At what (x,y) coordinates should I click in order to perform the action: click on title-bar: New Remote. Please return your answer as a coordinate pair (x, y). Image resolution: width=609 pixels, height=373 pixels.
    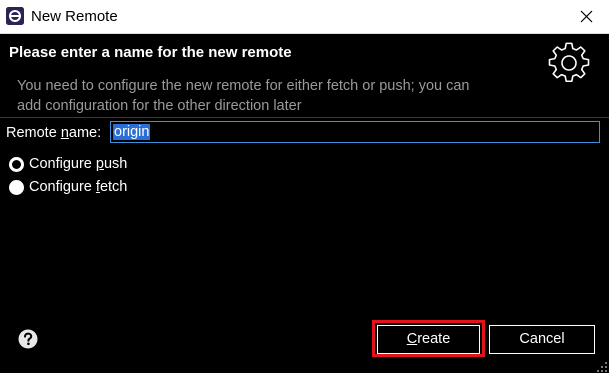
    Looking at the image, I should click on (304, 17).